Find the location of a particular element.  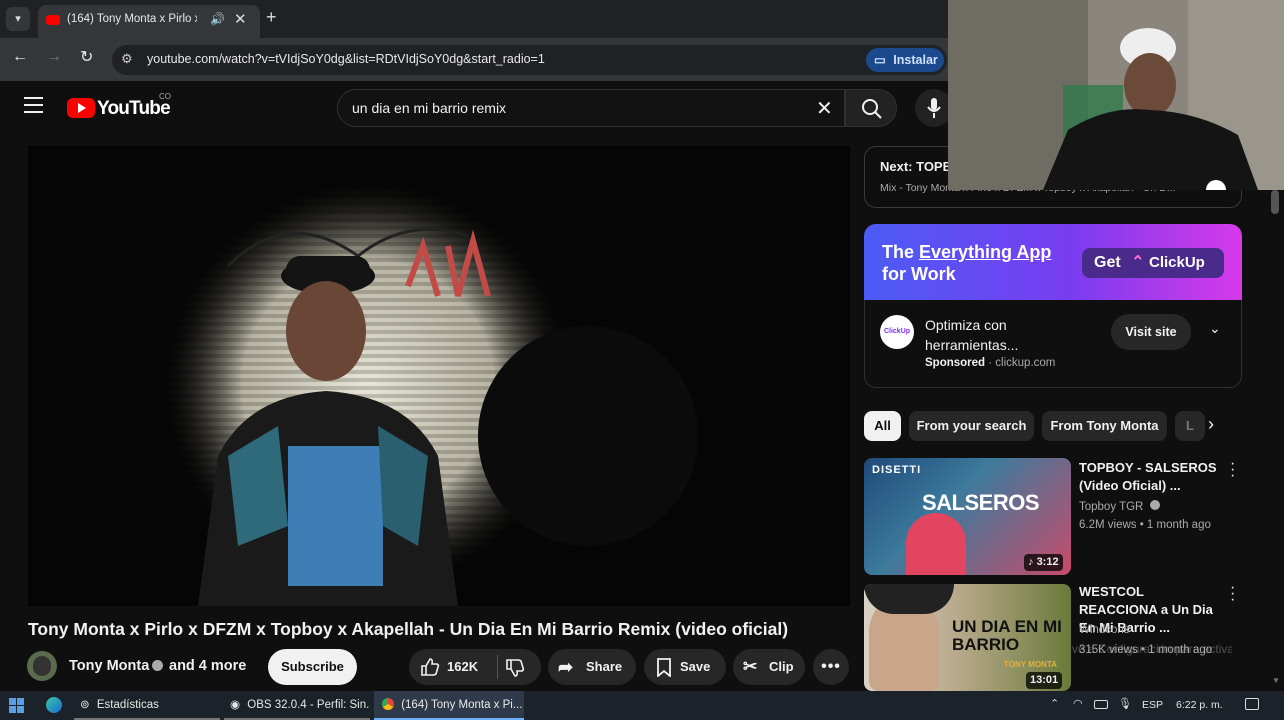

more-actions-button: ••• is located at coordinates (831, 667).